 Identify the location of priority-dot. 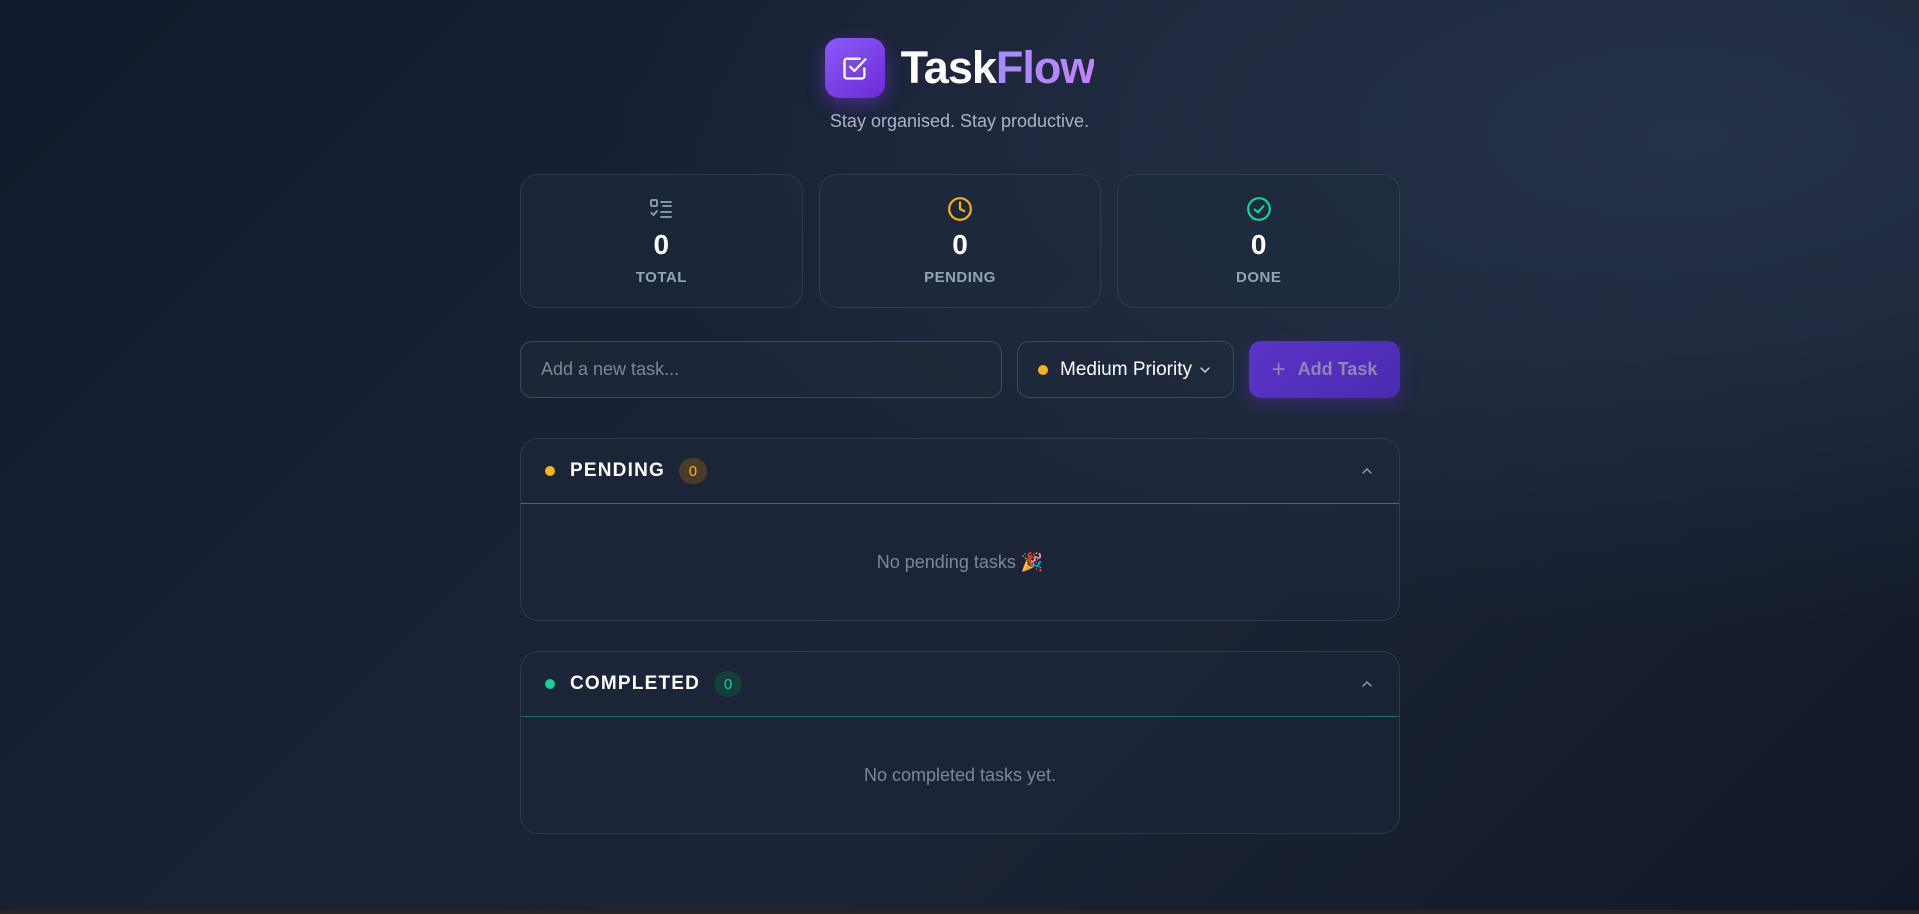
(1043, 369).